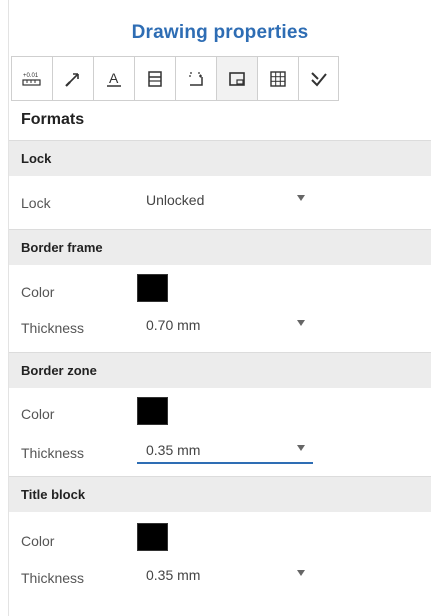 The width and height of the screenshot is (431, 616). What do you see at coordinates (220, 247) in the screenshot?
I see `border-frame-section-header: Border frame` at bounding box center [220, 247].